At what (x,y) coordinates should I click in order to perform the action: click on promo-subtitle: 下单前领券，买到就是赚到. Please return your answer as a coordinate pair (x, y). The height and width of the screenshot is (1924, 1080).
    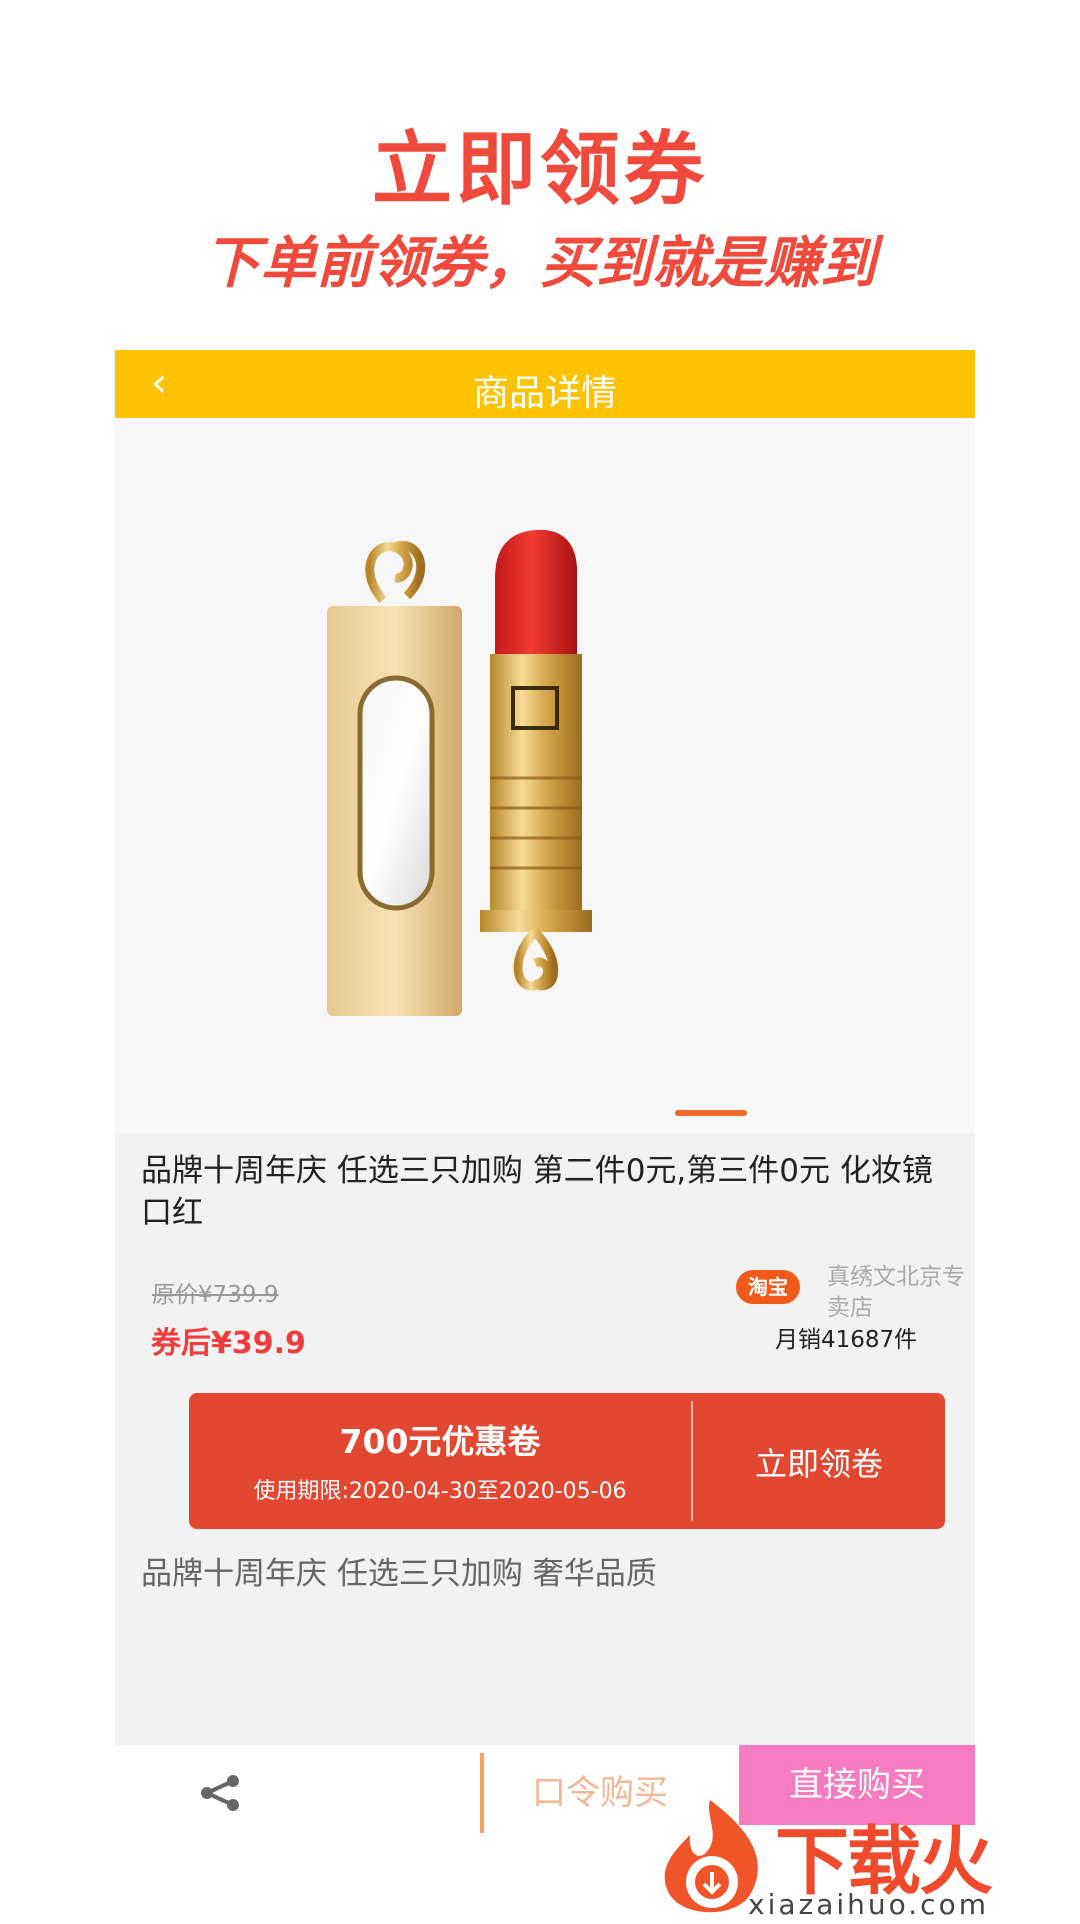
    Looking at the image, I should click on (540, 263).